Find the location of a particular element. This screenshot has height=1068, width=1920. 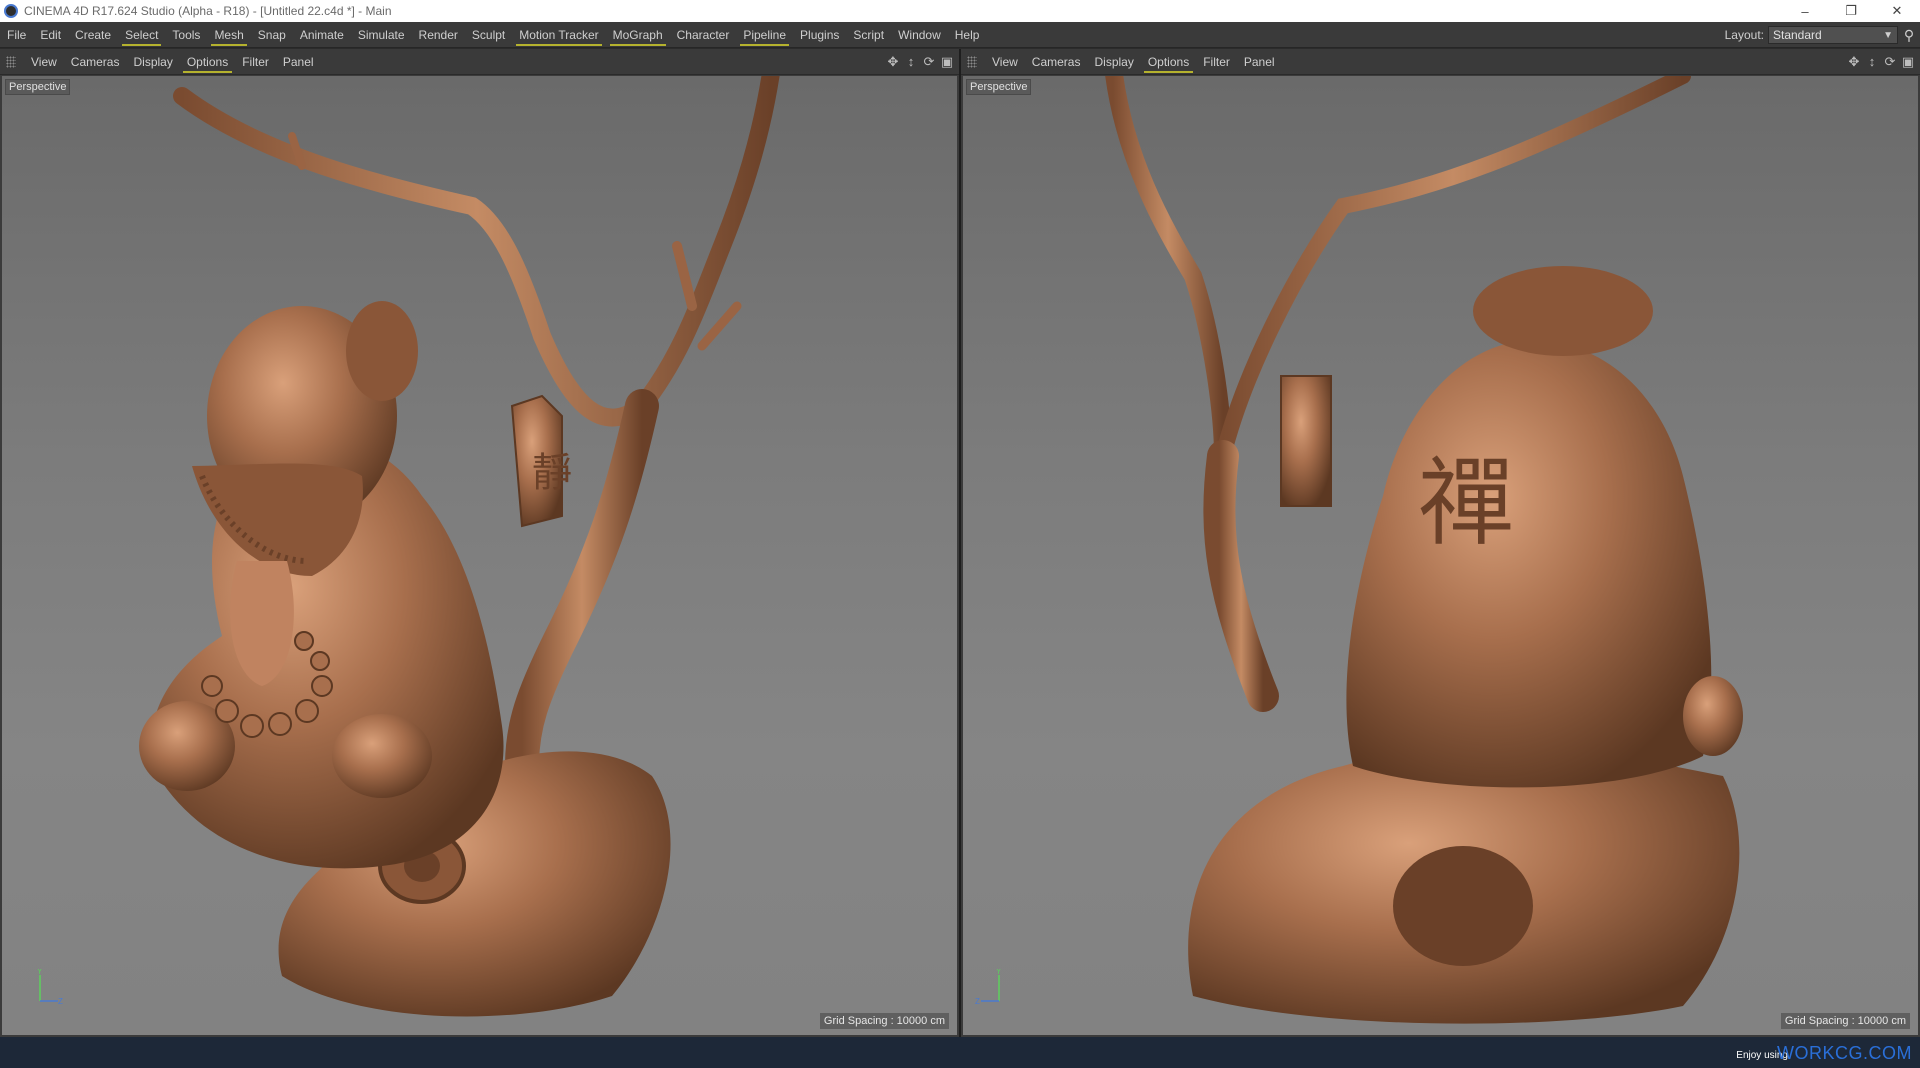

cinema4d-logo-icon is located at coordinates (11, 11).